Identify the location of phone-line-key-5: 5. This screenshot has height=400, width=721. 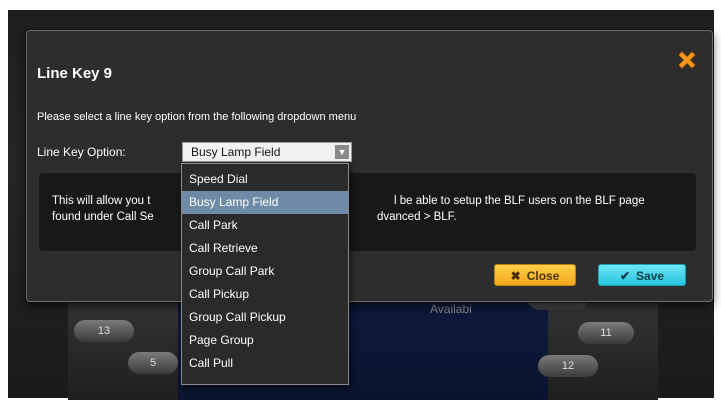
(153, 363).